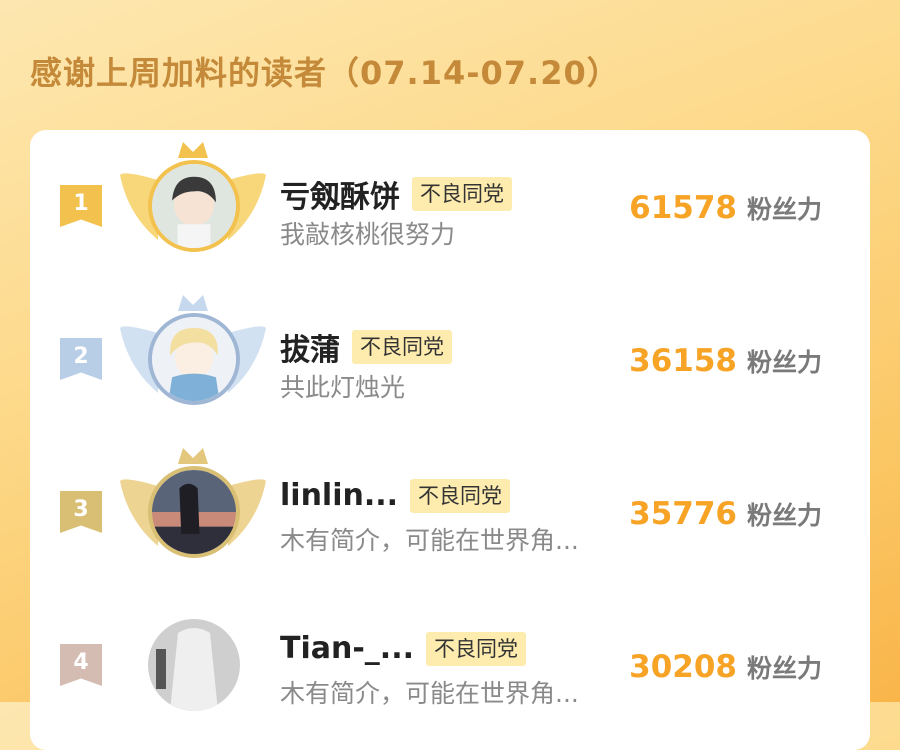  What do you see at coordinates (683, 667) in the screenshot?
I see `fan-power-score: 30208` at bounding box center [683, 667].